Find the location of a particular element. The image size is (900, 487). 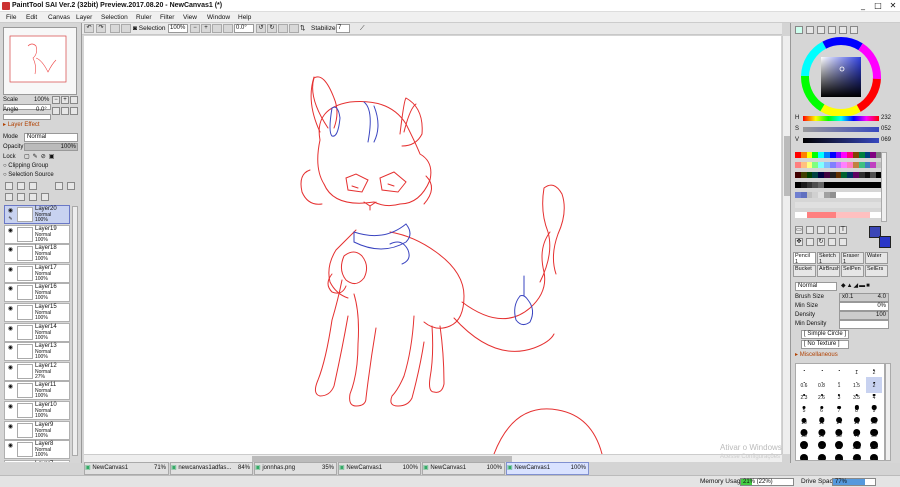

menu-window: Window is located at coordinates (218, 17).